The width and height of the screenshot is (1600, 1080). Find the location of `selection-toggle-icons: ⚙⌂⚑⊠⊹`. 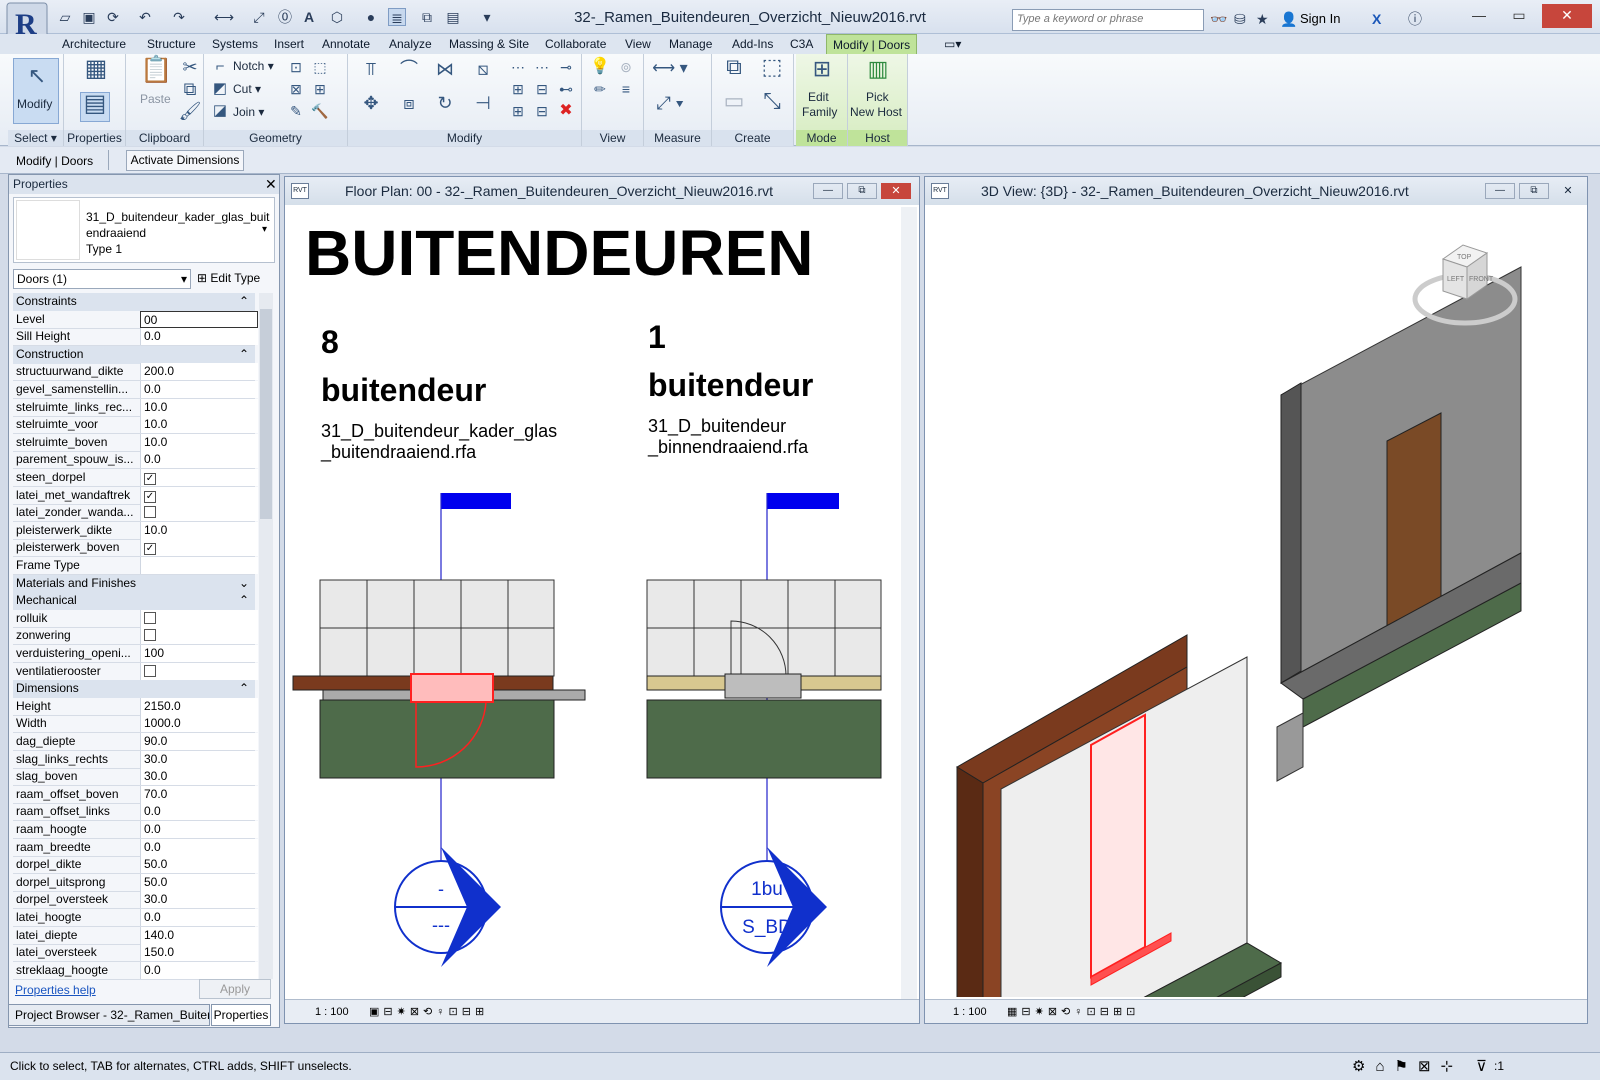

selection-toggle-icons: ⚙⌂⚑⊠⊹ is located at coordinates (1407, 1066).